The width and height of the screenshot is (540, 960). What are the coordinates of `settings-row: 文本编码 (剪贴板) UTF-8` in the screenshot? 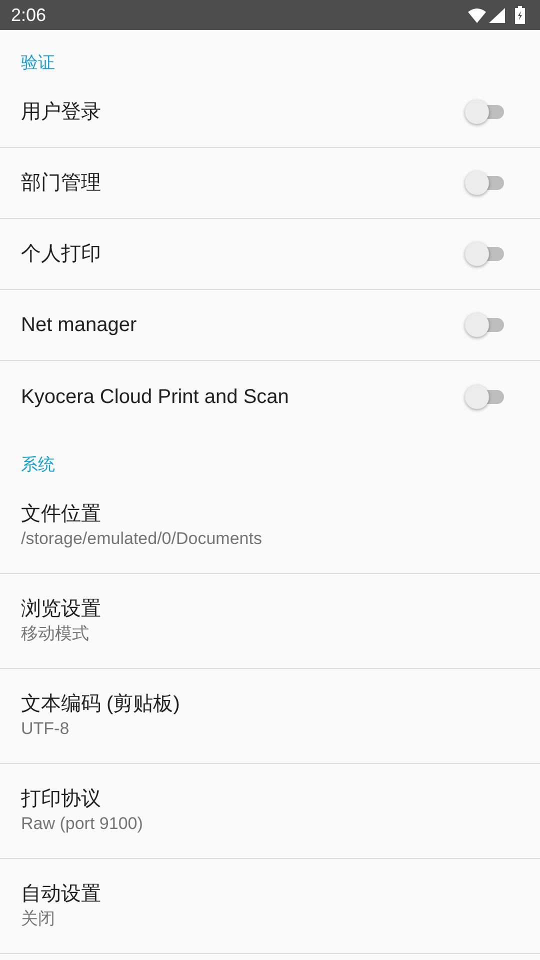 It's located at (270, 716).